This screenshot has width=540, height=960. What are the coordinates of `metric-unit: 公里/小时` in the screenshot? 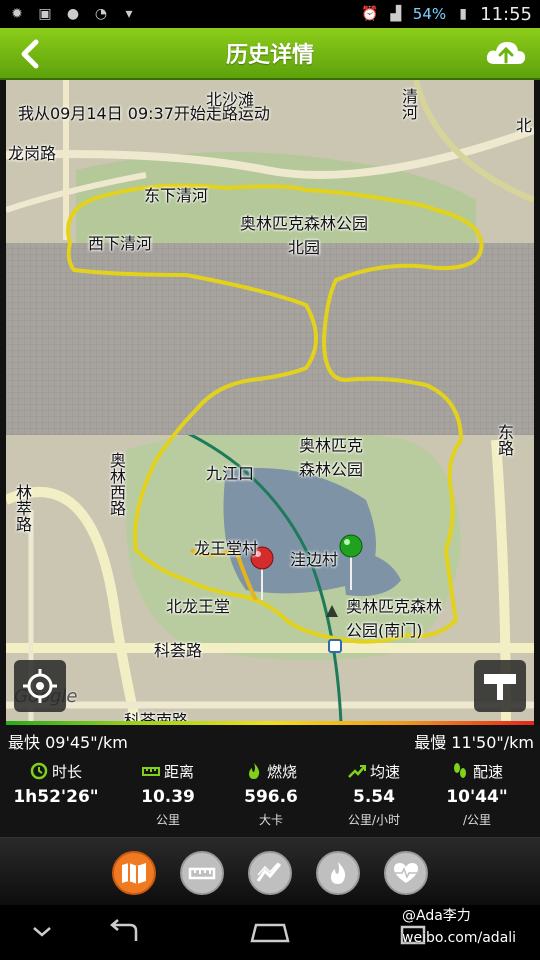 It's located at (374, 820).